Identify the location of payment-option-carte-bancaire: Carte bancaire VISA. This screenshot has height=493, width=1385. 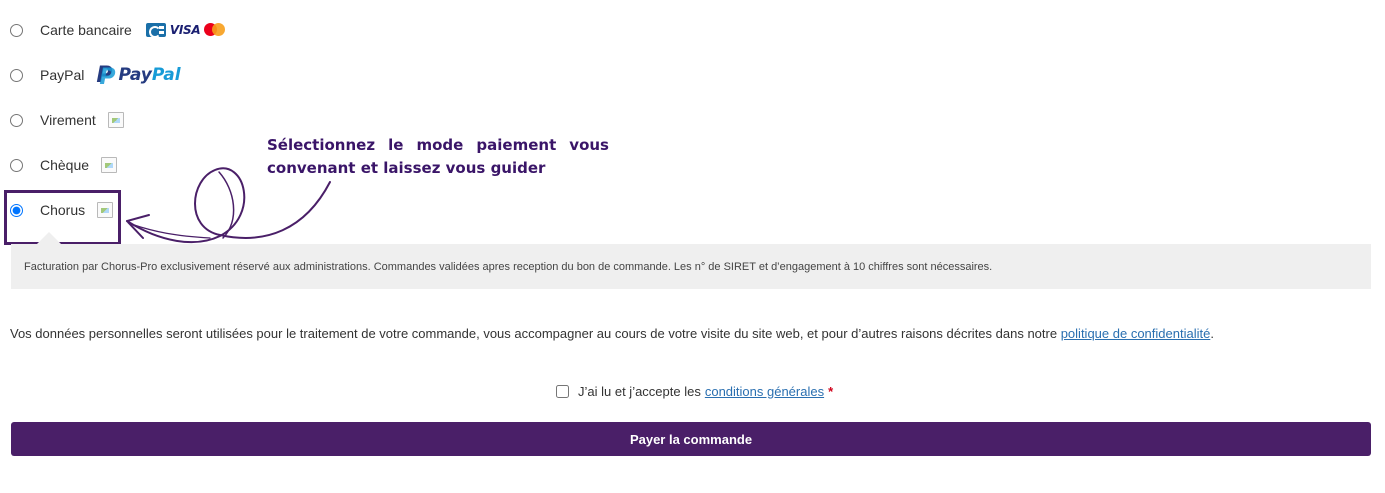
(118, 30).